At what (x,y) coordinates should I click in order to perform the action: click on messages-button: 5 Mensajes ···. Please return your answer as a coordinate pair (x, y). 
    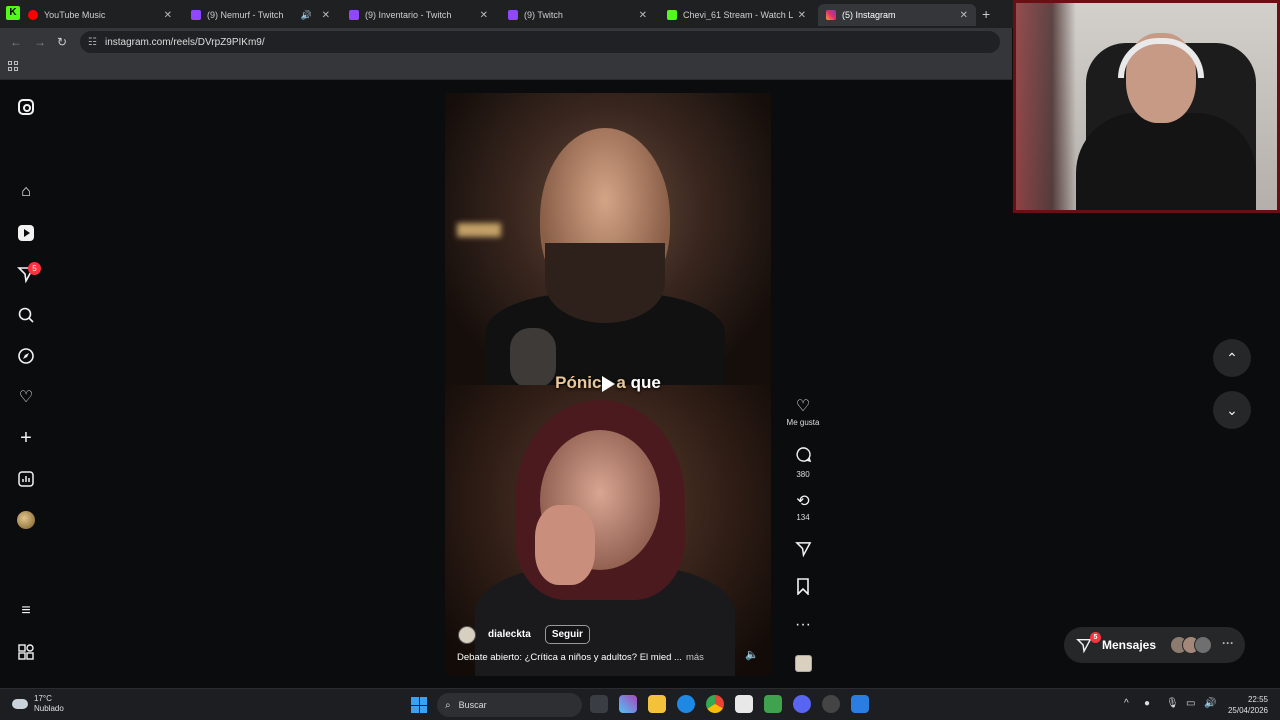
    Looking at the image, I should click on (1154, 645).